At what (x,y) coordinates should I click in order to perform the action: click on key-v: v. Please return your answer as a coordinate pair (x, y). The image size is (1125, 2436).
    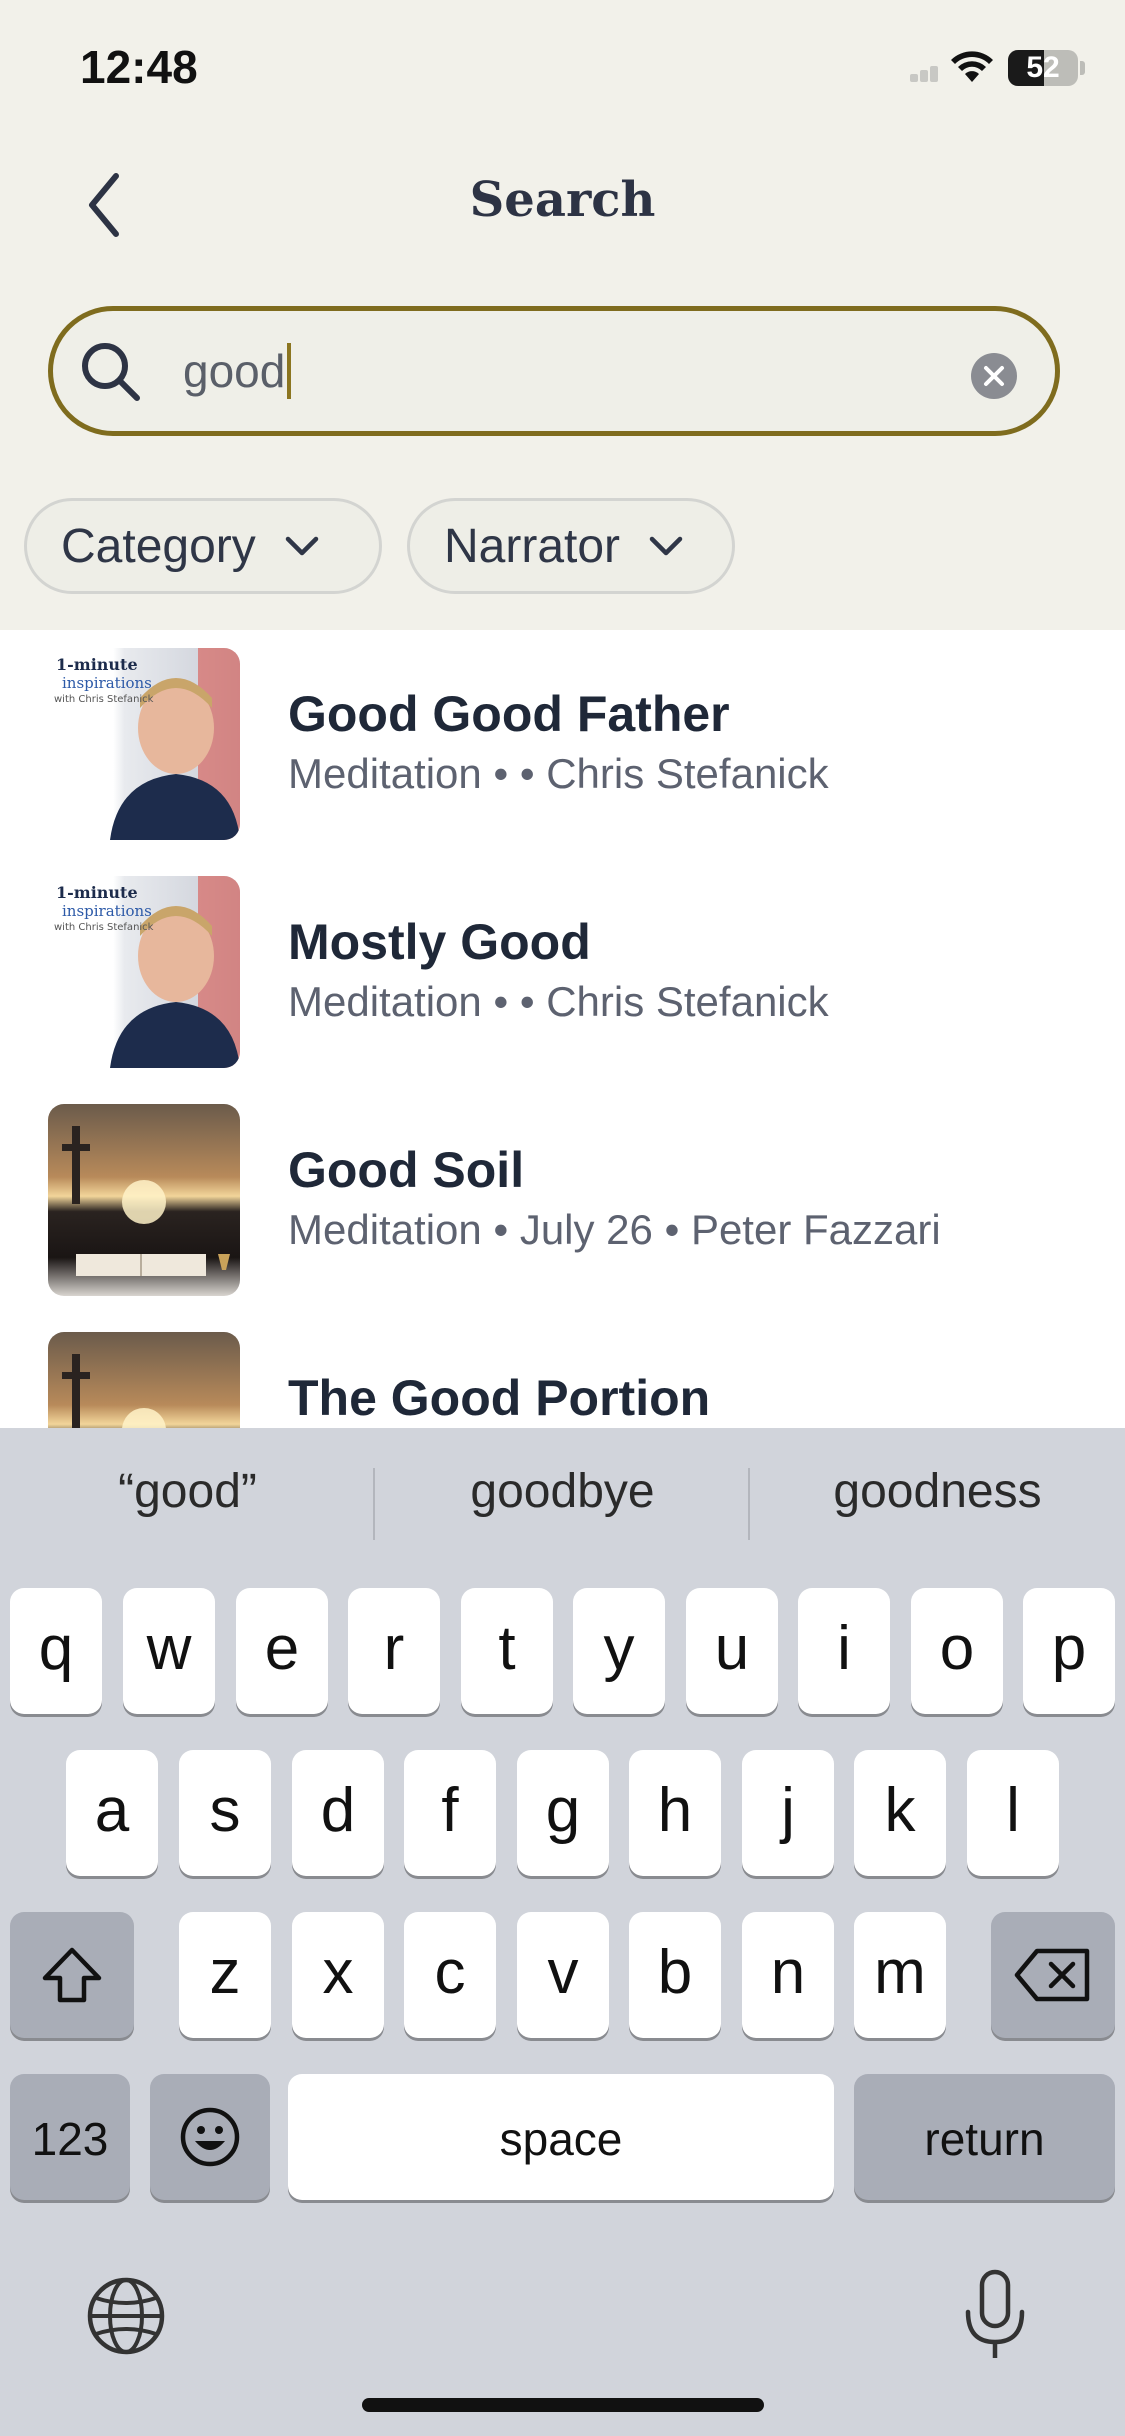
    Looking at the image, I should click on (563, 1975).